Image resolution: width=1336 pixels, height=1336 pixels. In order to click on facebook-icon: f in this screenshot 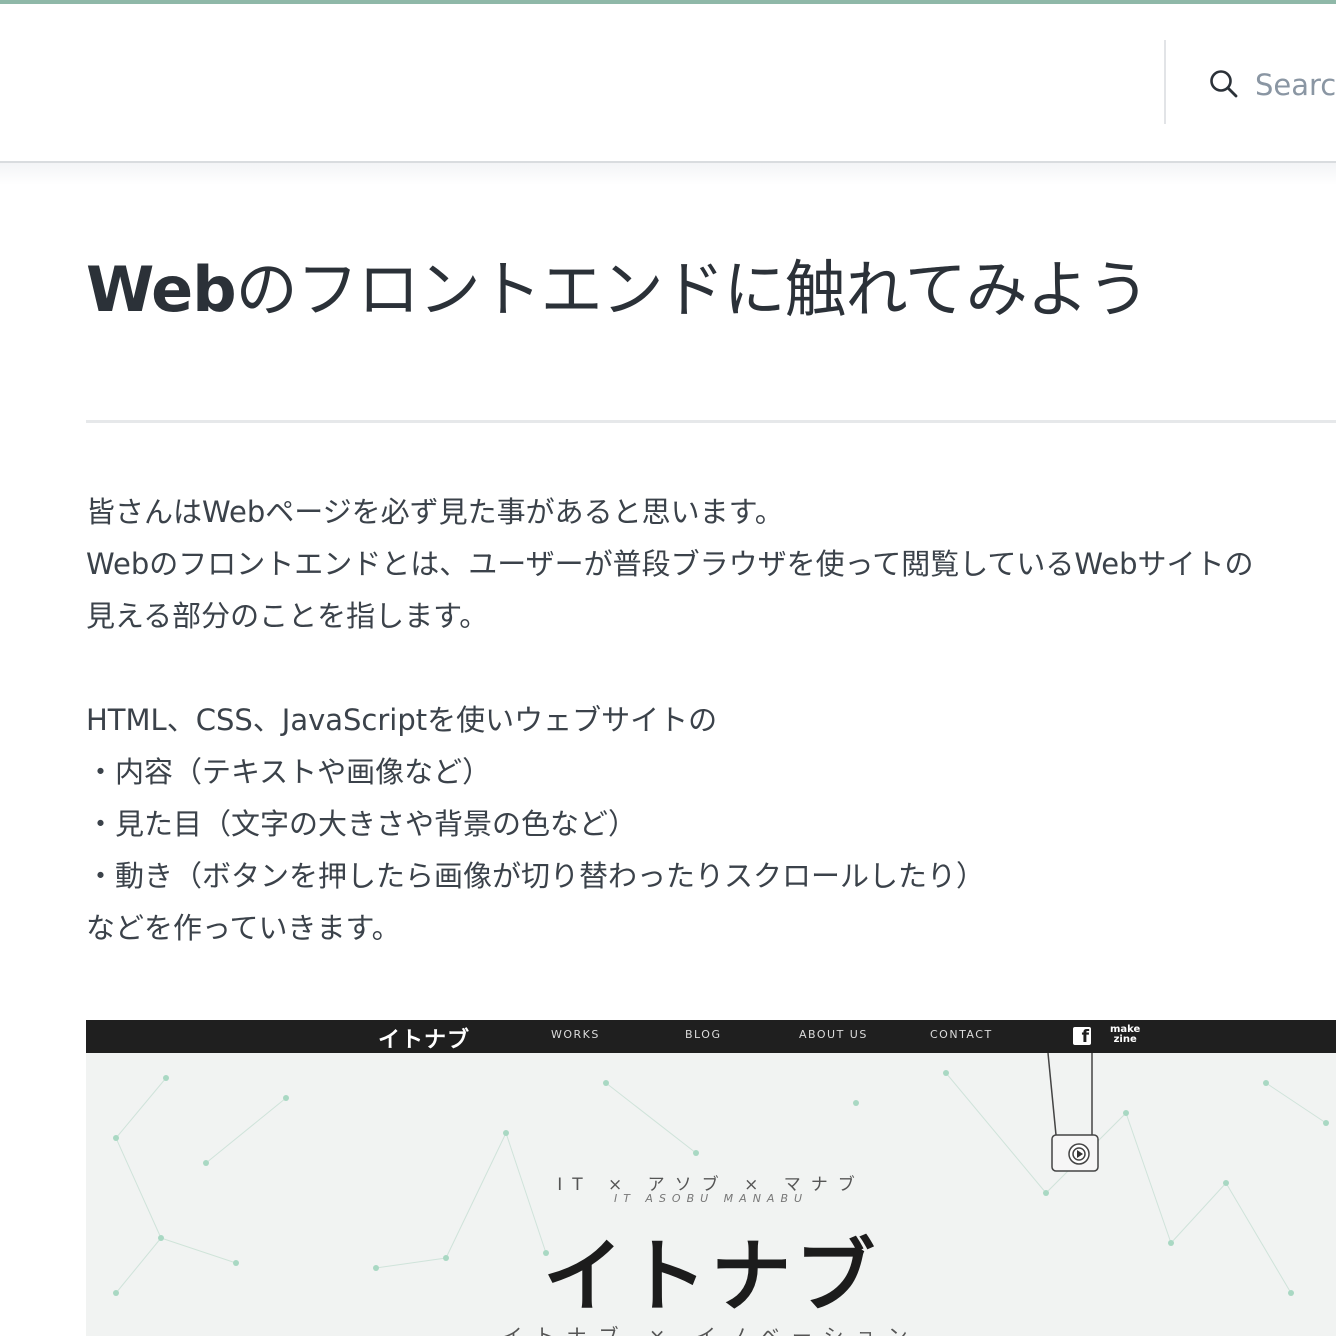, I will do `click(1082, 1037)`.